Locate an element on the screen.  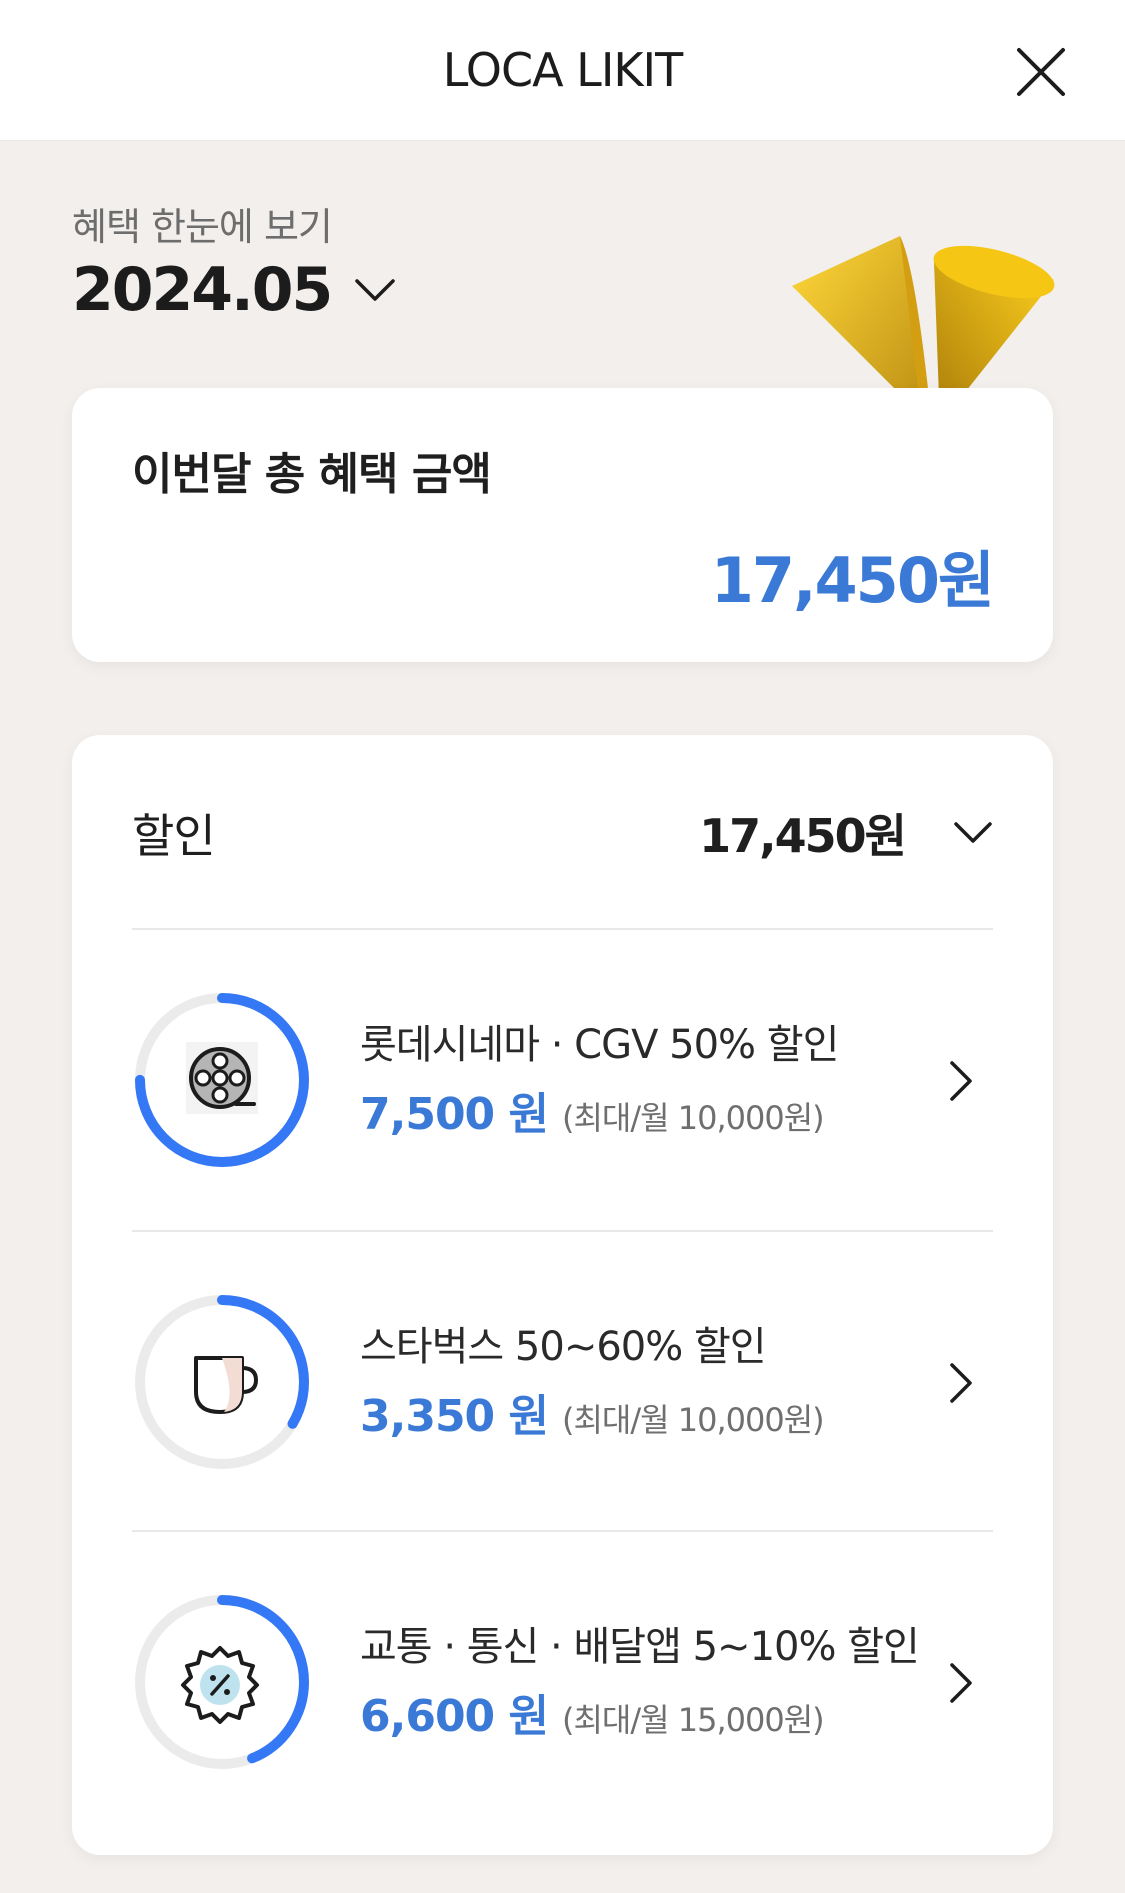
month-selector: 2024.05 is located at coordinates (234, 290).